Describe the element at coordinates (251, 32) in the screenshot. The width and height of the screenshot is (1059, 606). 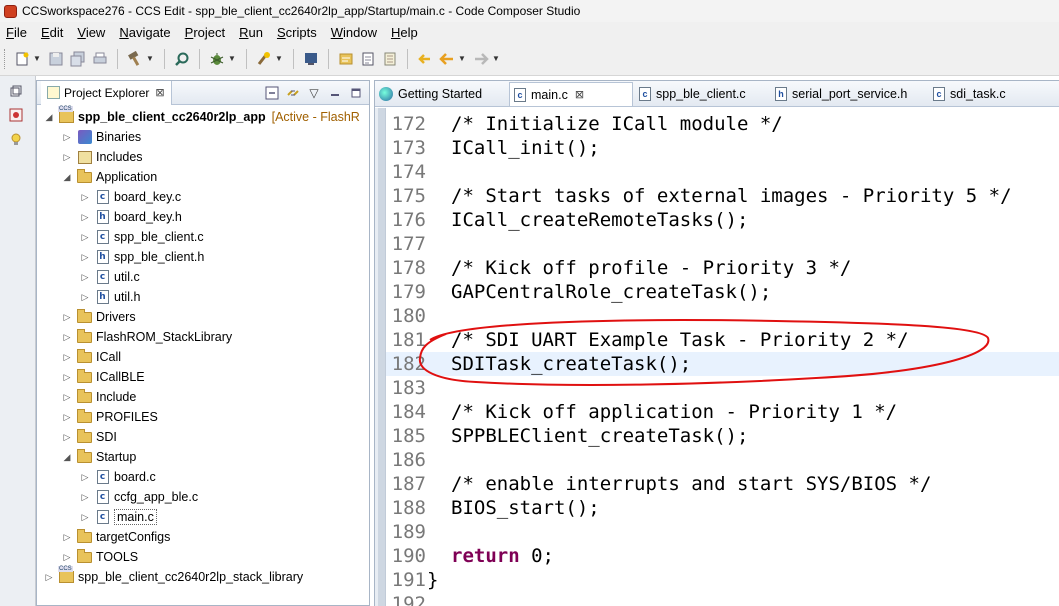
I see `menu-run: Run` at that location.